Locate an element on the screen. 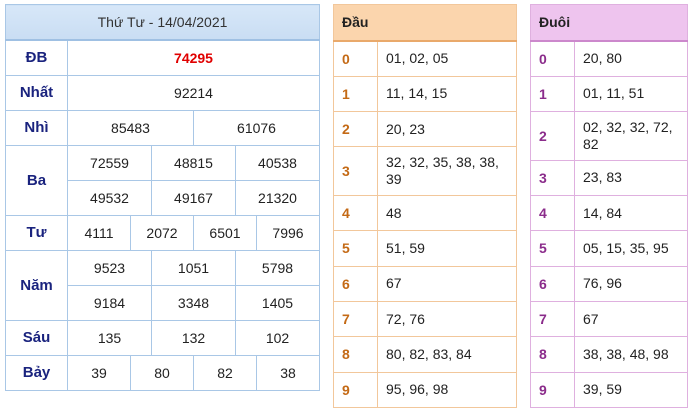 This screenshot has height=413, width=700. prize-label-bay: Bảy is located at coordinates (36, 373).